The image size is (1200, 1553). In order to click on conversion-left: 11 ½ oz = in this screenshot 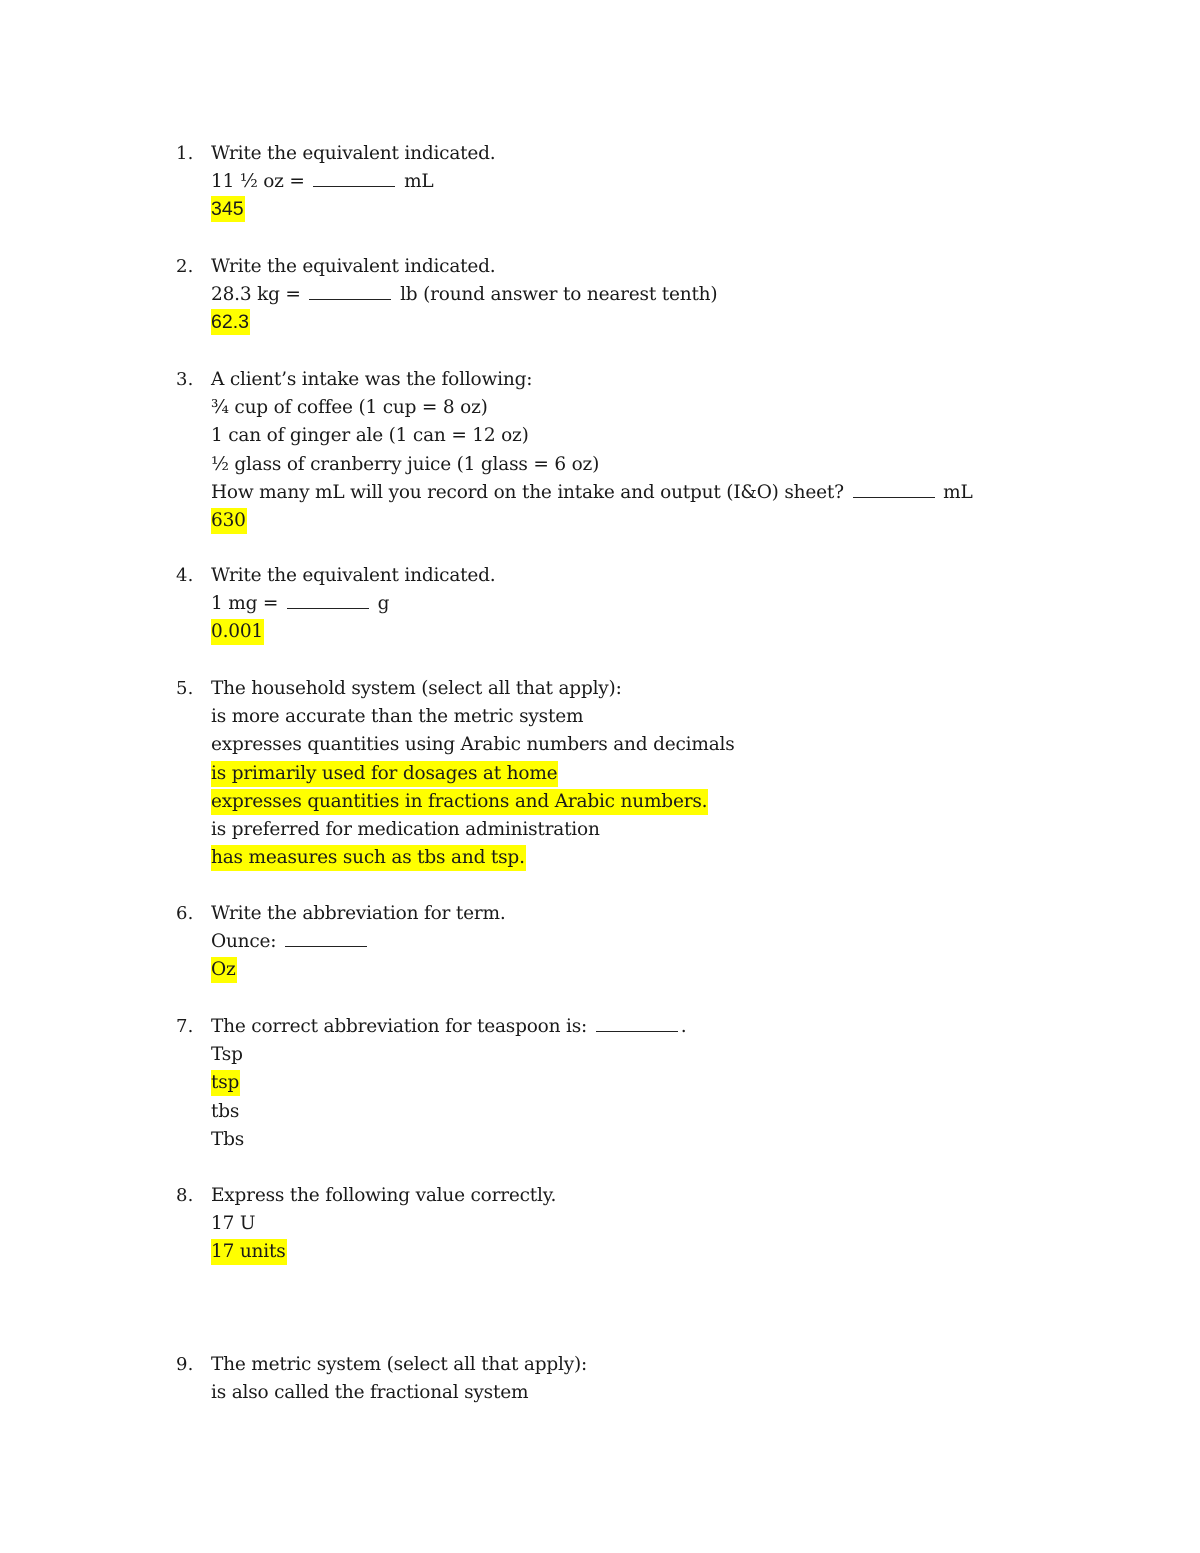, I will do `click(261, 182)`.